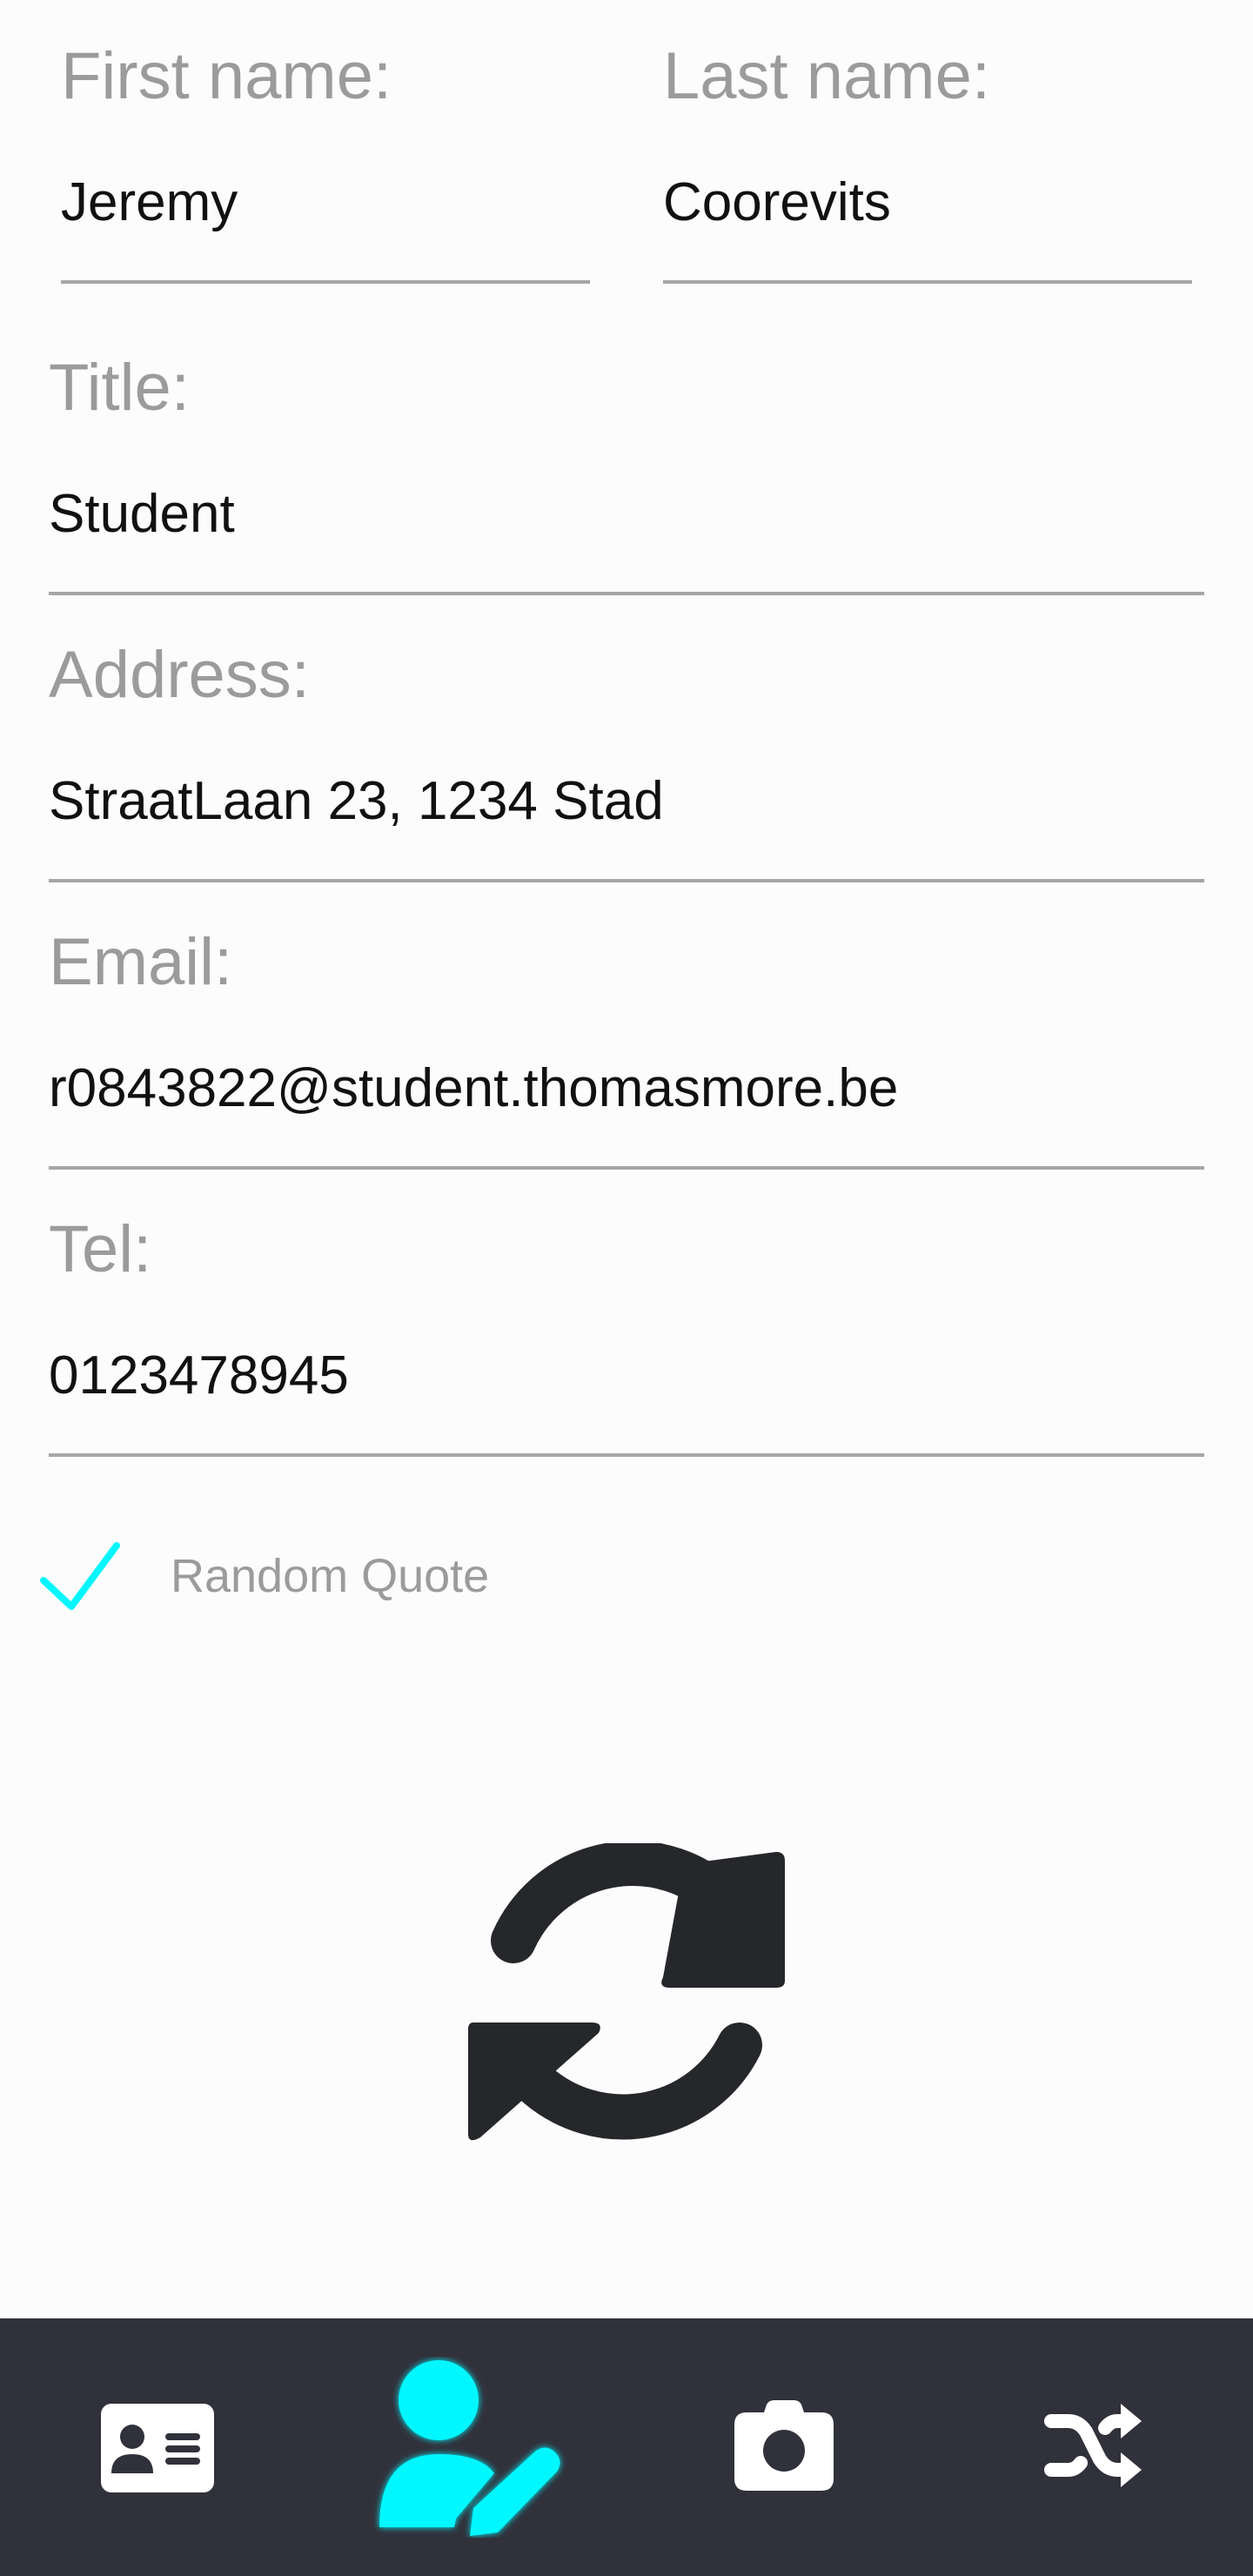 The image size is (1253, 2576). I want to click on checkmark-icon, so click(80, 1577).